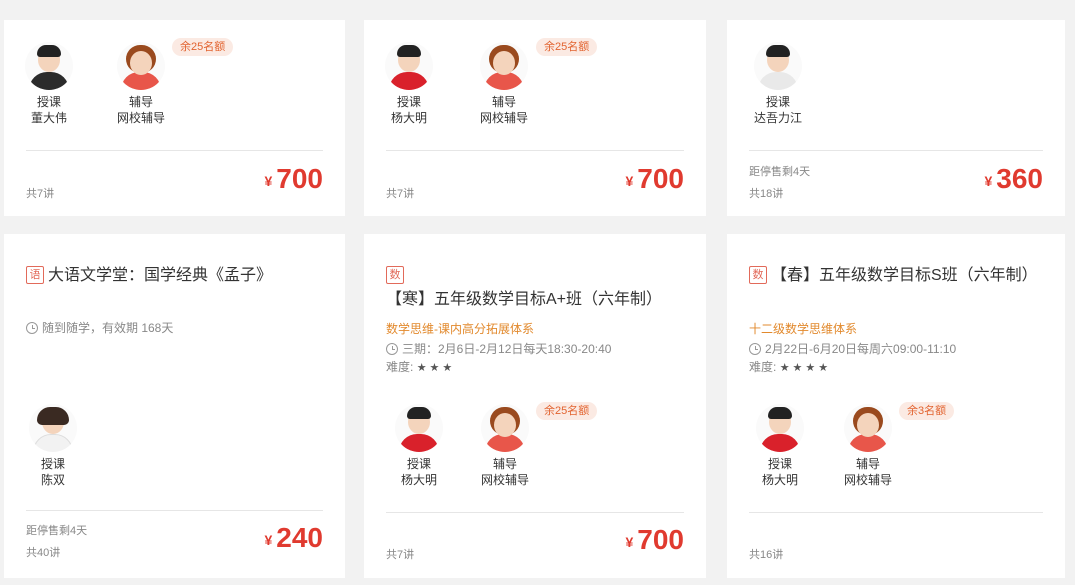 This screenshot has height=585, width=1075. I want to click on price: ¥360, so click(1013, 179).